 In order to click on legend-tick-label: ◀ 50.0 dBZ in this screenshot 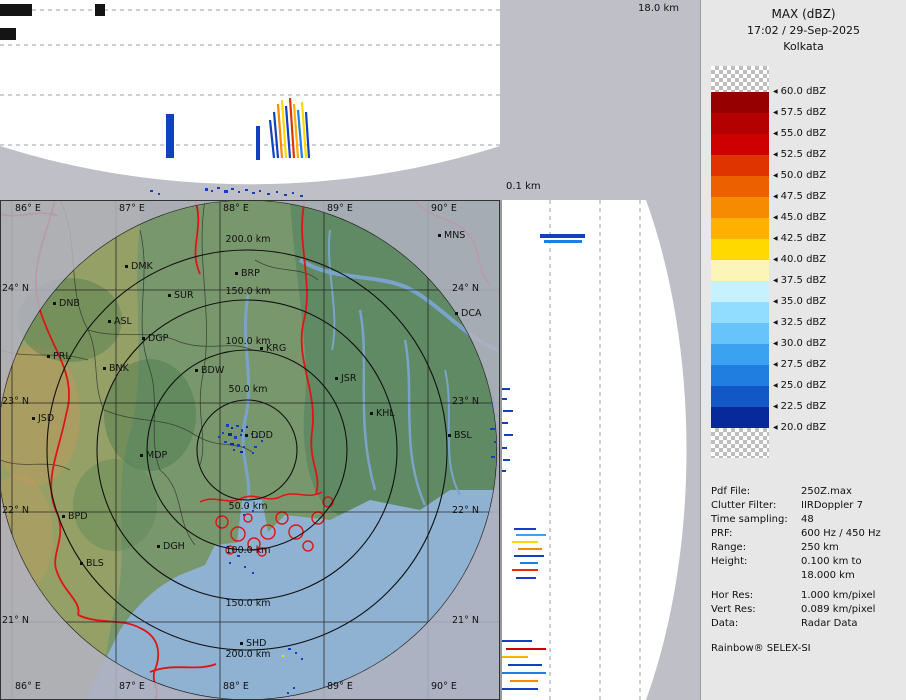, I will do `click(799, 175)`.